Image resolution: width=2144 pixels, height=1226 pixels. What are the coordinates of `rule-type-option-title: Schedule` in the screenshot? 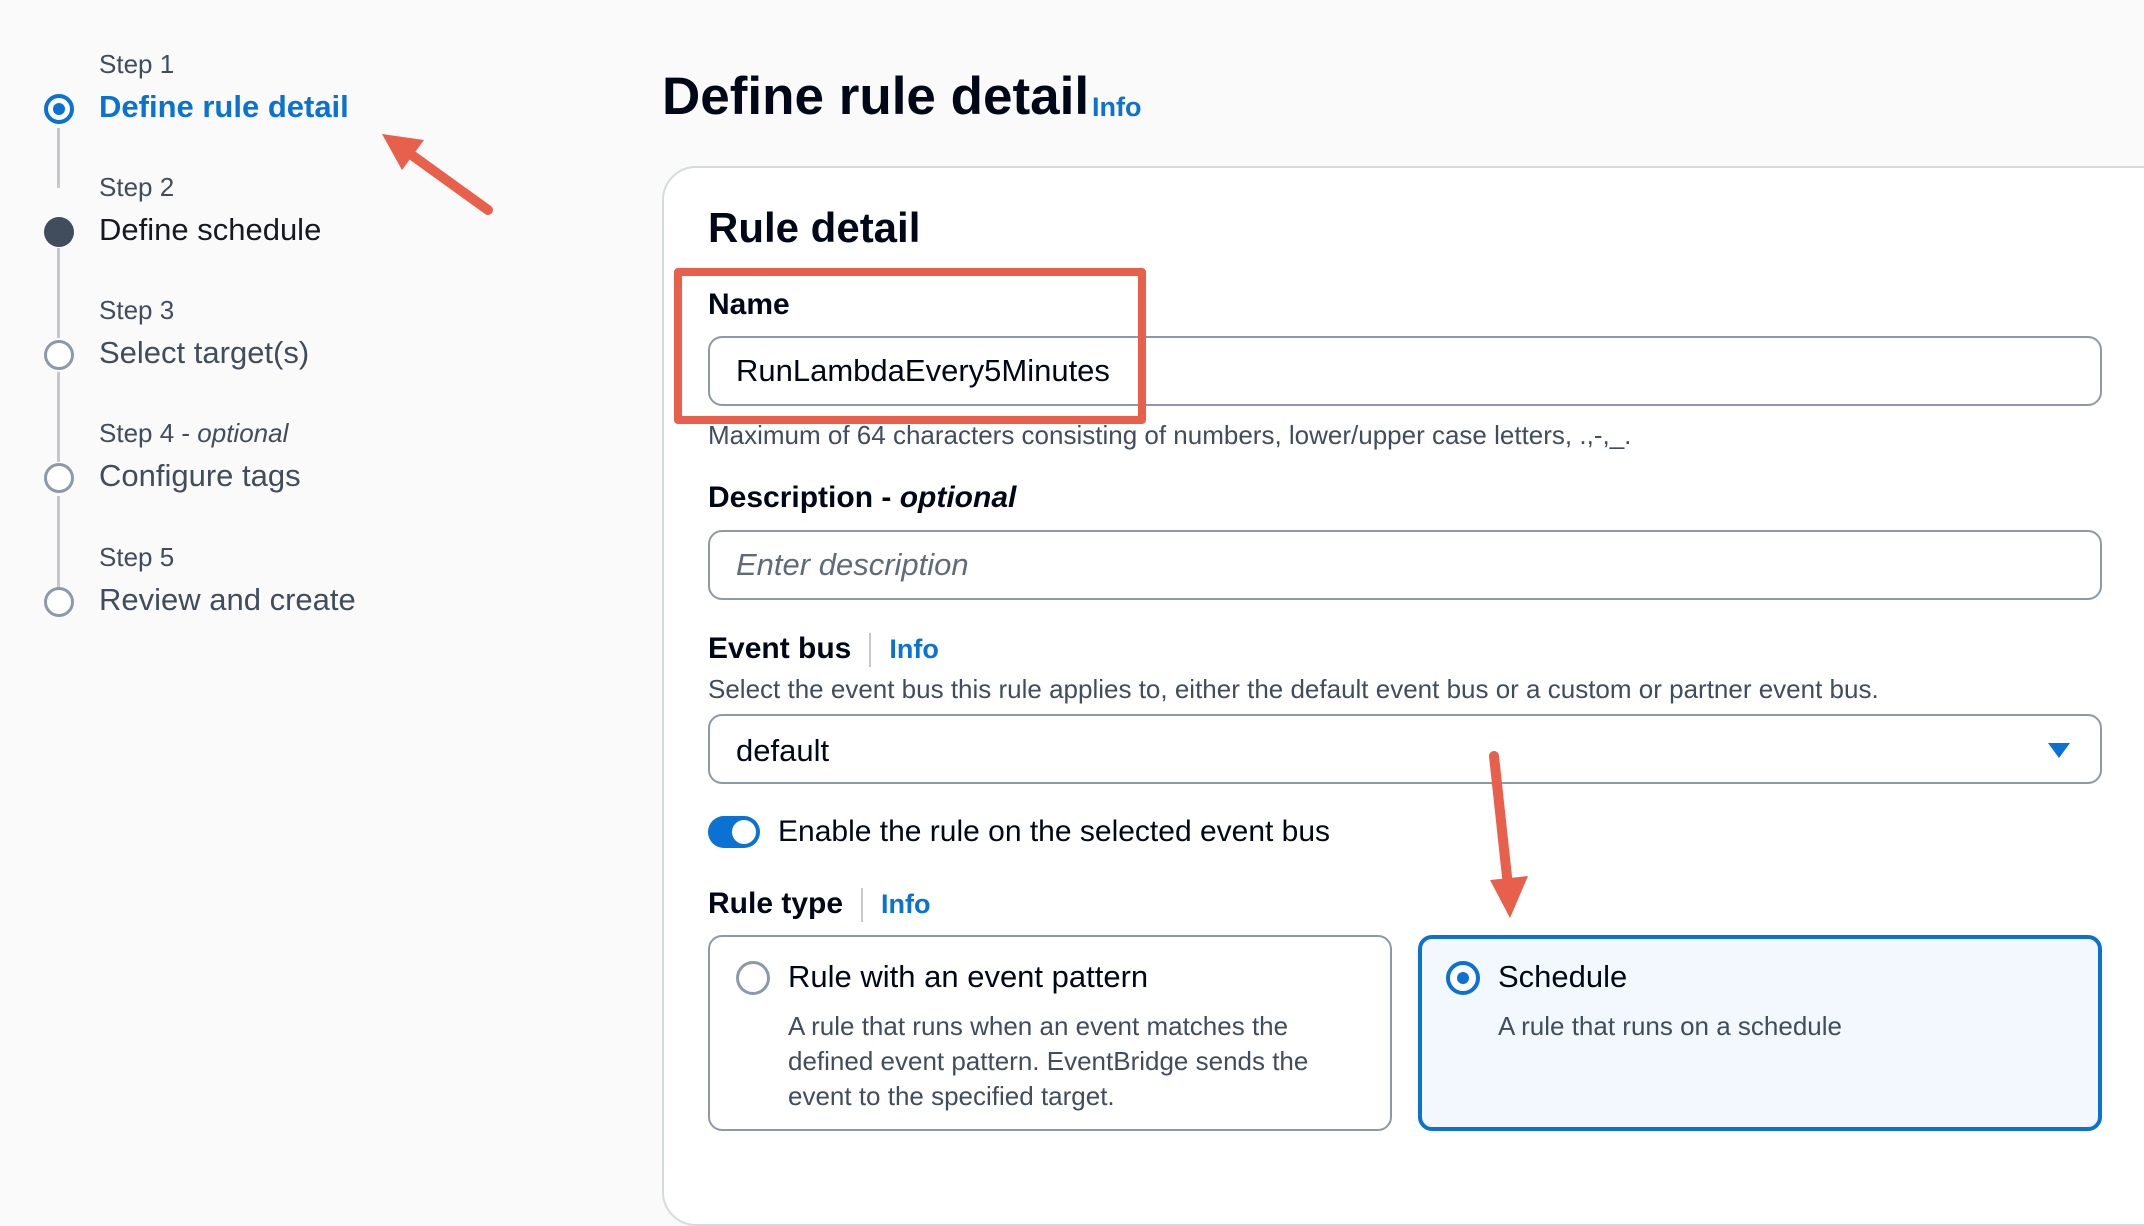 It's located at (1563, 976).